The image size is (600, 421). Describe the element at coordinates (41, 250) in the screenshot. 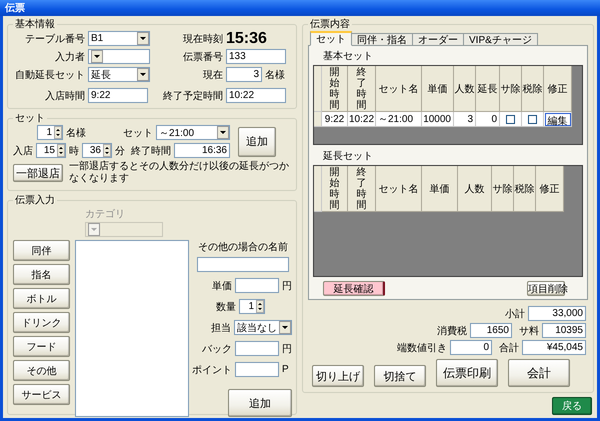

I see `category-button: 同伴` at that location.